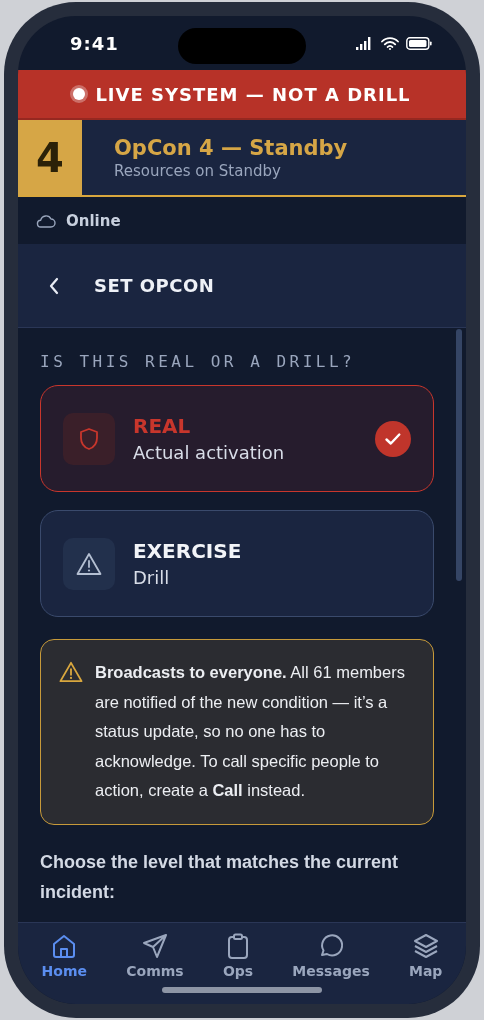 The height and width of the screenshot is (1020, 484). What do you see at coordinates (220, 877) in the screenshot?
I see `prompt-text: Choose the level that matches the current incident:` at bounding box center [220, 877].